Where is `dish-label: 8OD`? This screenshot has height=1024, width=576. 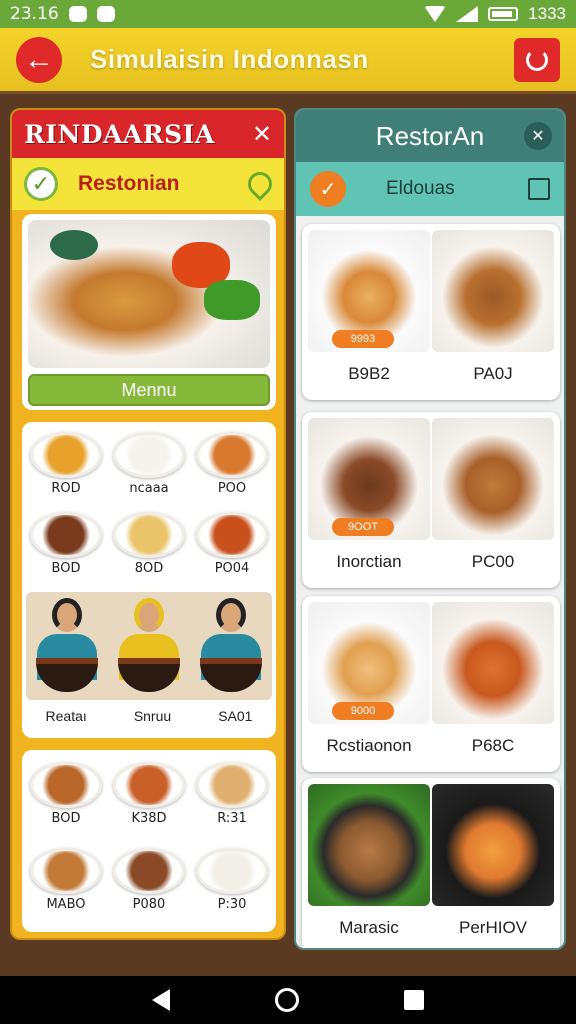 dish-label: 8OD is located at coordinates (149, 568).